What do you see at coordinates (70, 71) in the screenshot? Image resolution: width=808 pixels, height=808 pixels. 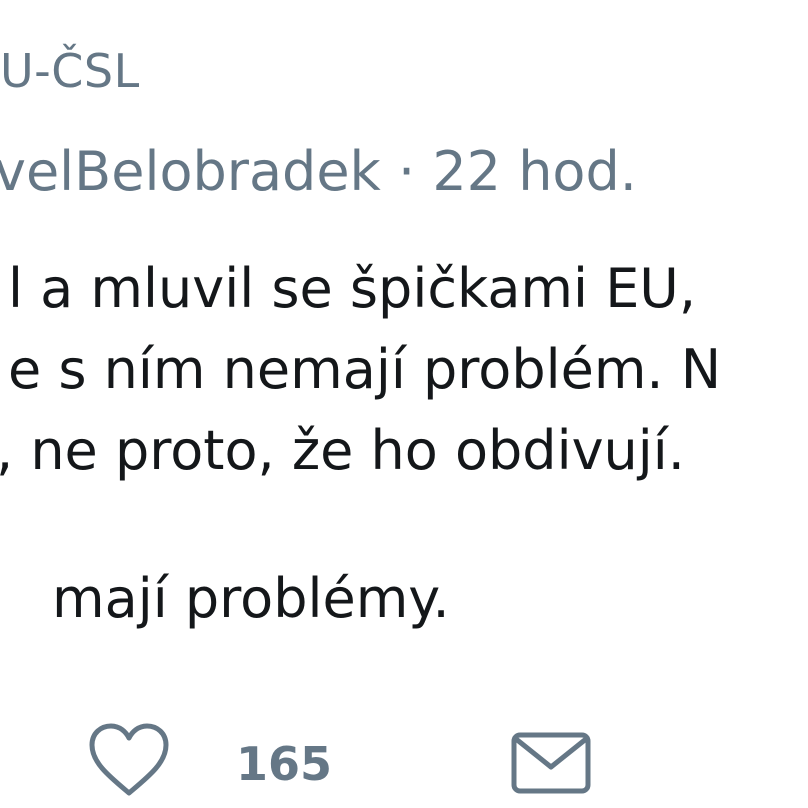 I see `tweet-author-name: U-ČSL` at bounding box center [70, 71].